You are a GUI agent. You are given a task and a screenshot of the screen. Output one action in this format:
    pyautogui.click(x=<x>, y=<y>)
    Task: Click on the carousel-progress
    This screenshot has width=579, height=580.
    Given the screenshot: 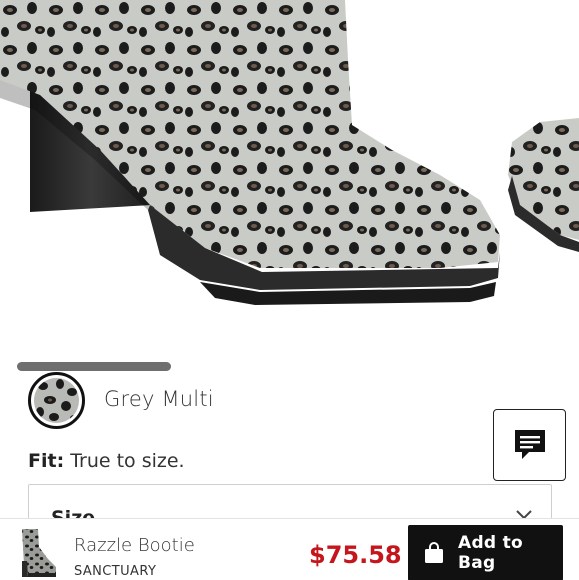 What is the action you would take?
    pyautogui.click(x=94, y=366)
    